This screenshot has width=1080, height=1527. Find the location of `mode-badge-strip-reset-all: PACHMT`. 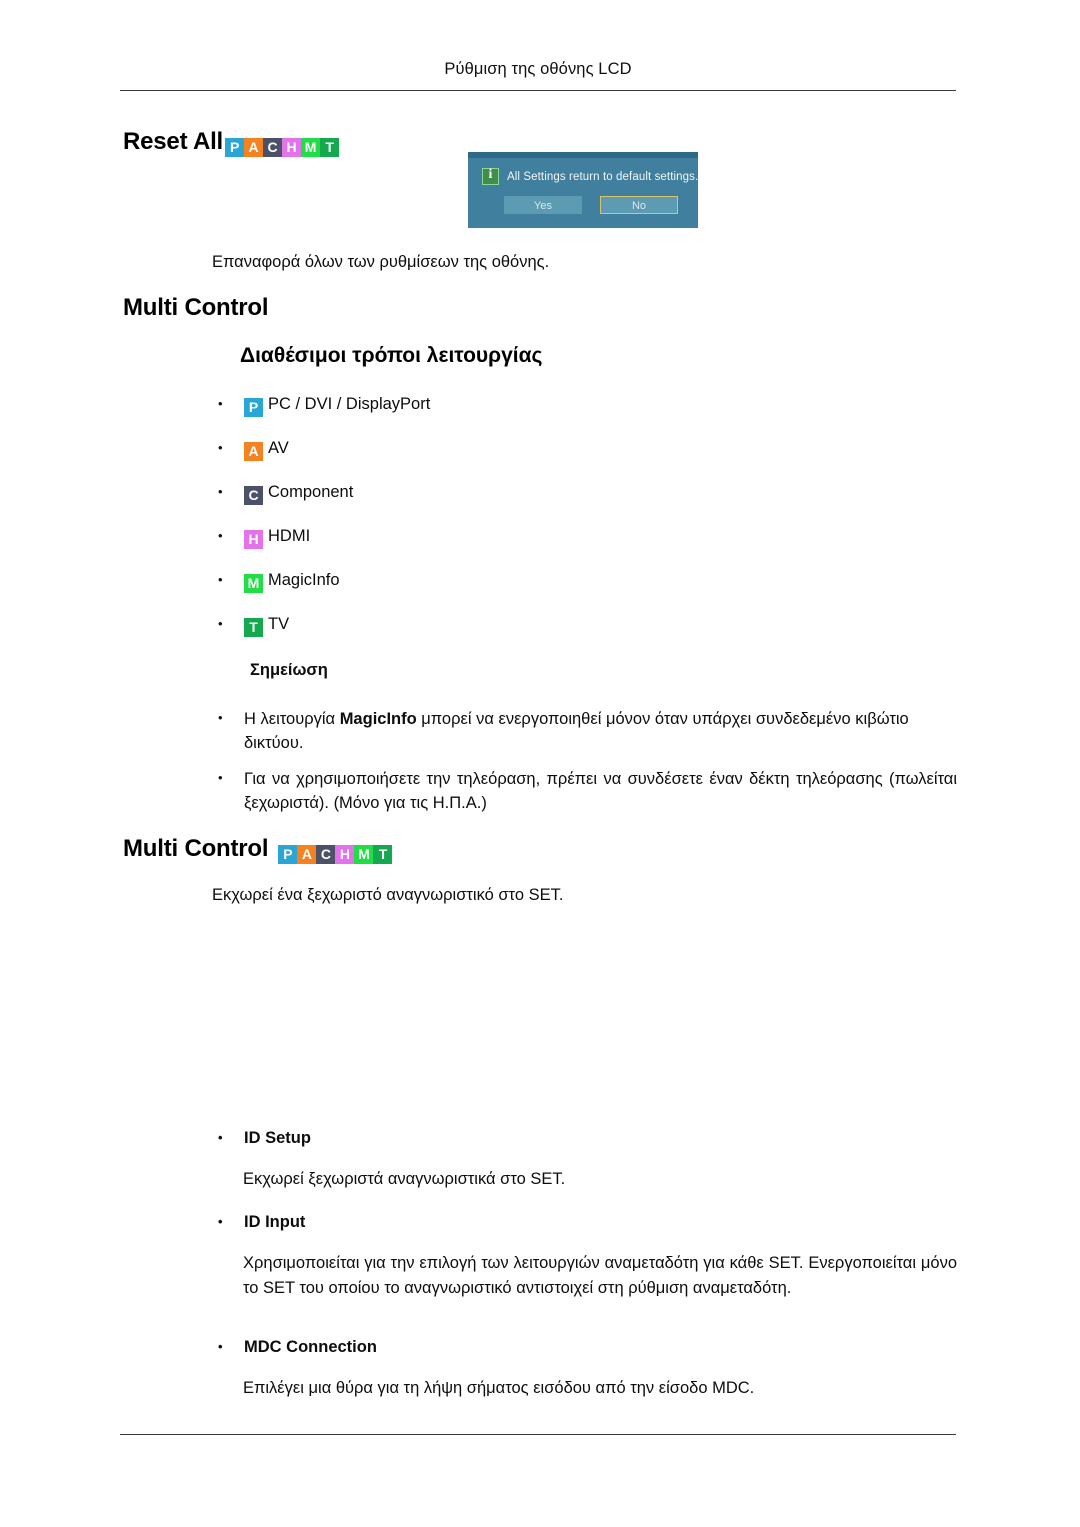

mode-badge-strip-reset-all: PACHMT is located at coordinates (282, 147).